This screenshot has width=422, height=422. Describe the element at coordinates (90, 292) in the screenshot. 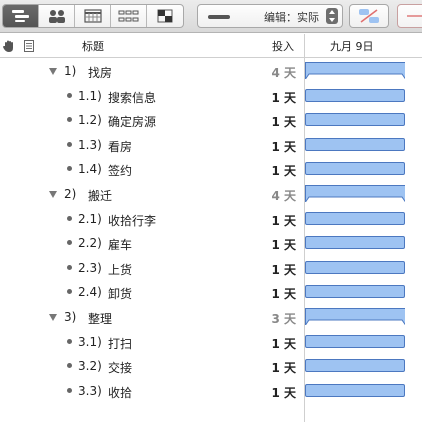

I see `task-number: 2.4)` at that location.